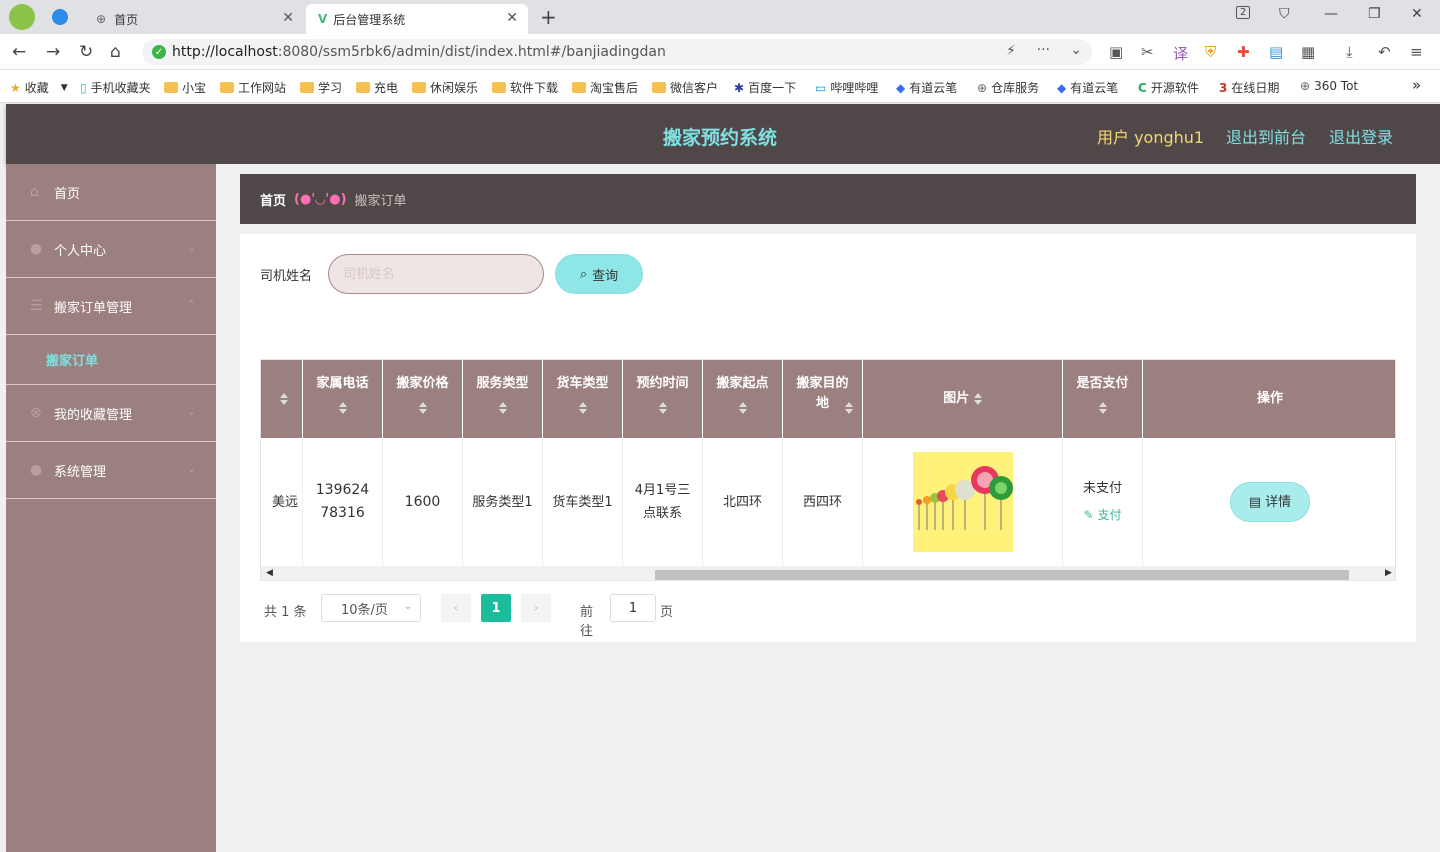 The image size is (1440, 852). What do you see at coordinates (633, 608) in the screenshot?
I see `goto-page-input` at bounding box center [633, 608].